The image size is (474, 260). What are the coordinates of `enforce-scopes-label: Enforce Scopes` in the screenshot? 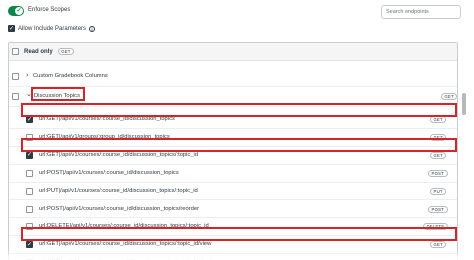 It's located at (49, 10).